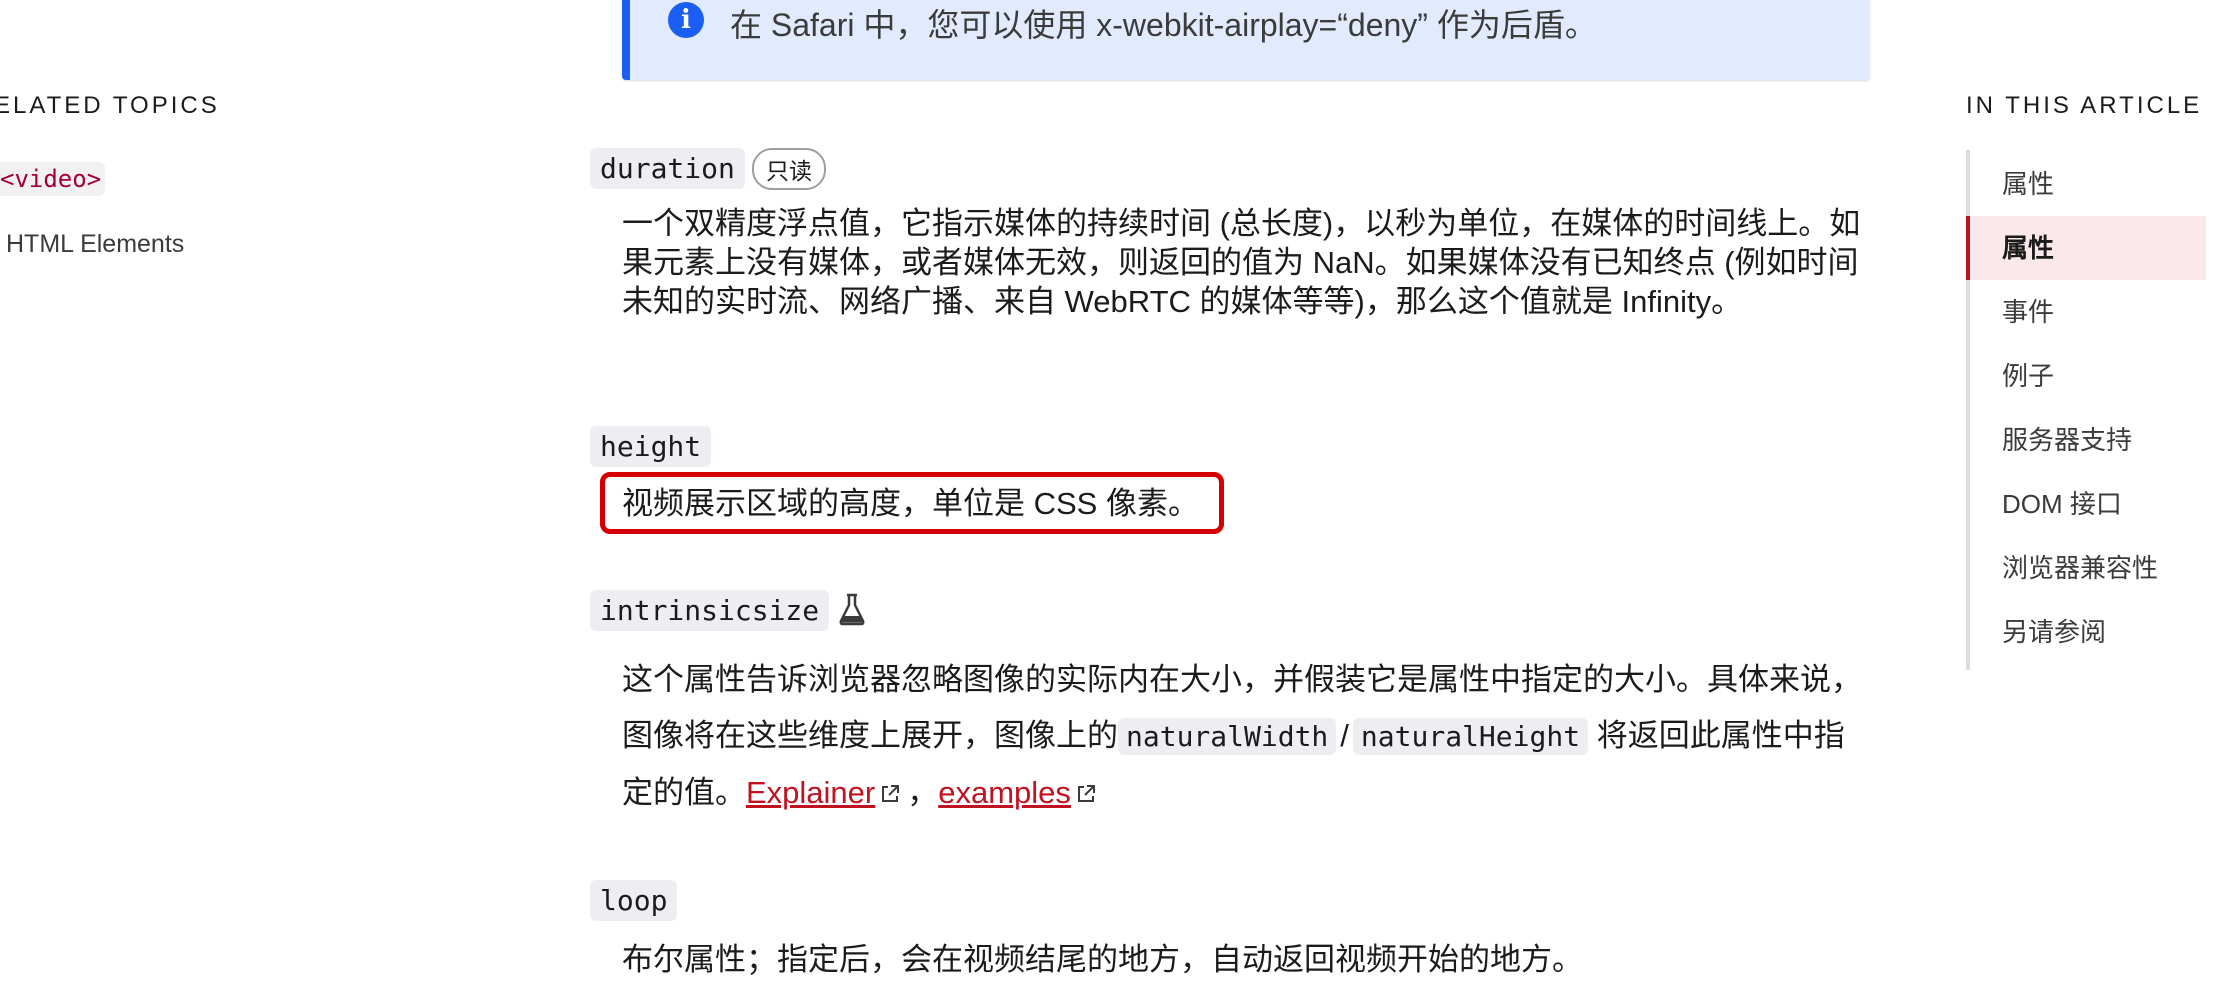 Image resolution: width=2234 pixels, height=996 pixels. Describe the element at coordinates (634, 900) in the screenshot. I see `attribute-term-loop: loop` at that location.